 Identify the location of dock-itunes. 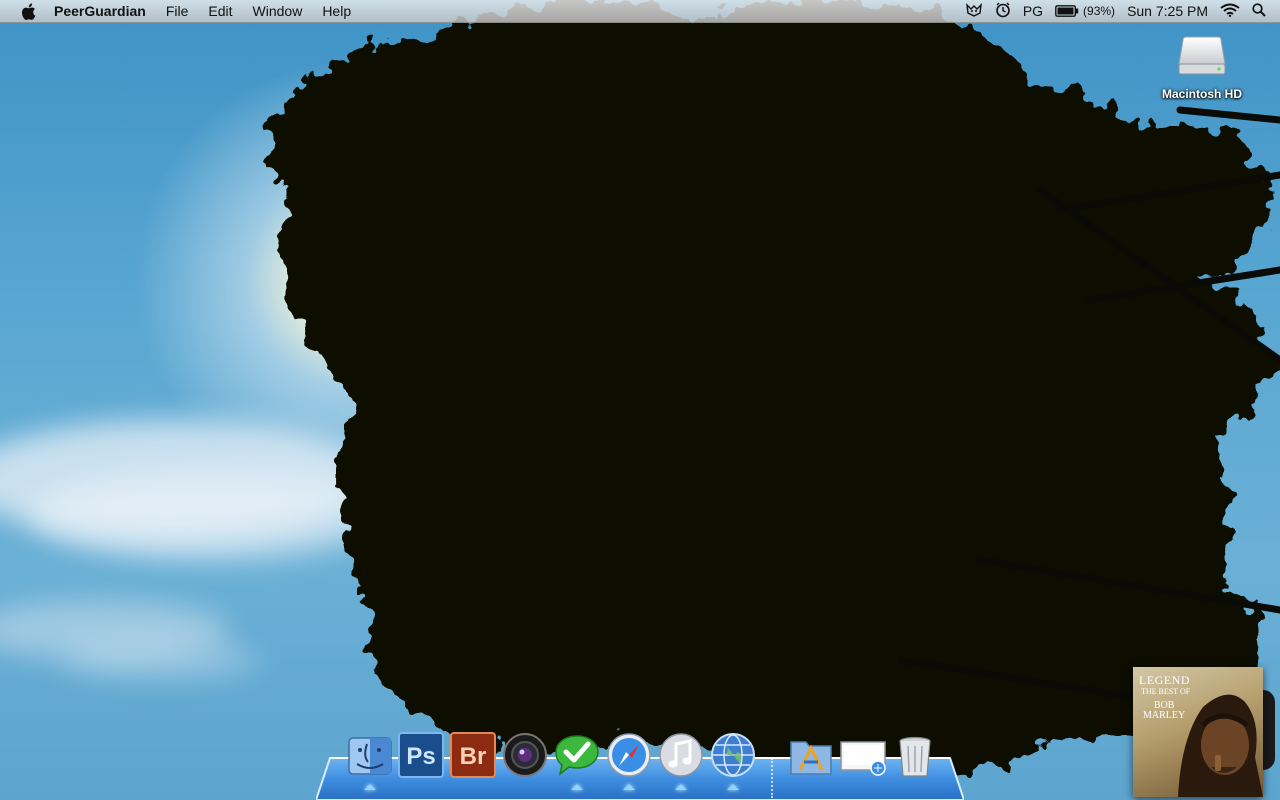
(682, 757).